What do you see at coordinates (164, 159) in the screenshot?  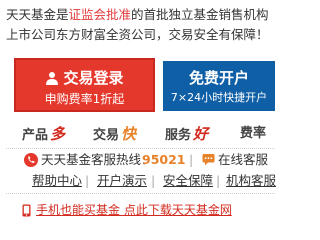 I see `hotline-number: 95021` at bounding box center [164, 159].